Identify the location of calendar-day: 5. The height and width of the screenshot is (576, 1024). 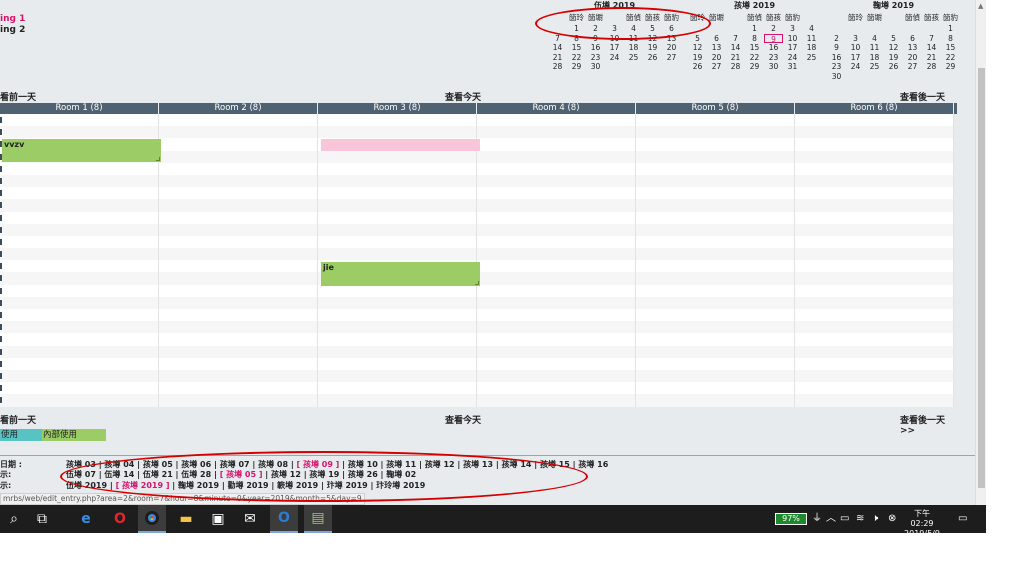
(893, 39).